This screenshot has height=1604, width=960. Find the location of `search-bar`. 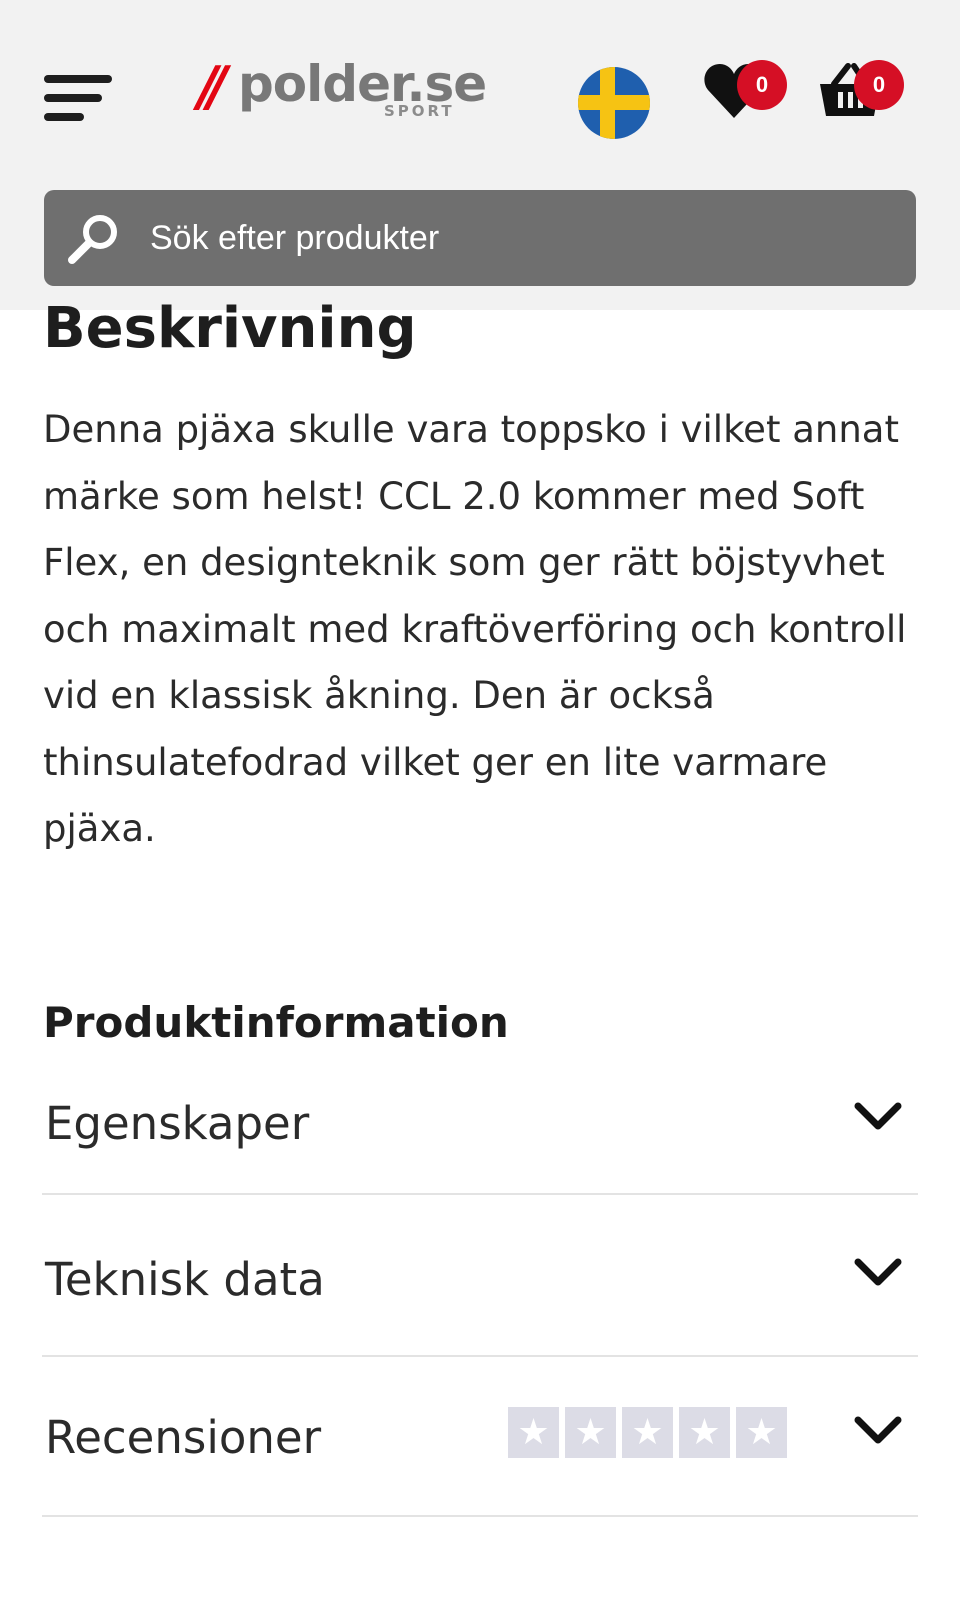

search-bar is located at coordinates (480, 238).